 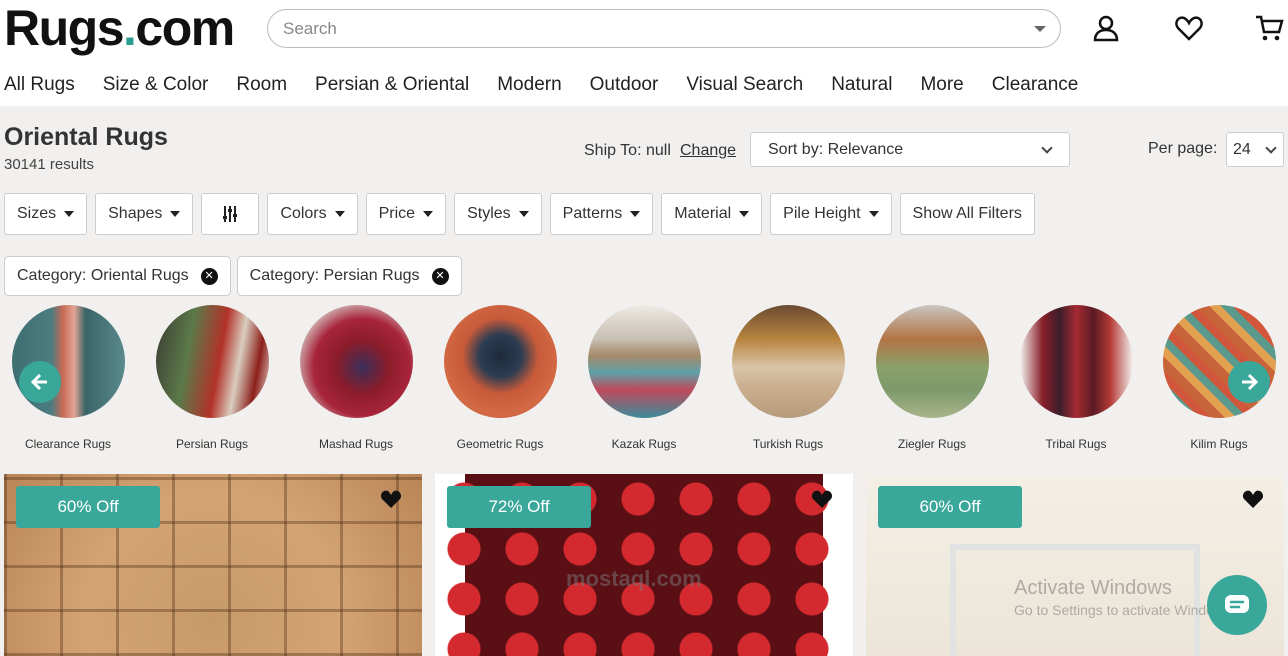 What do you see at coordinates (744, 86) in the screenshot?
I see `nav-visual-search: Visual Search` at bounding box center [744, 86].